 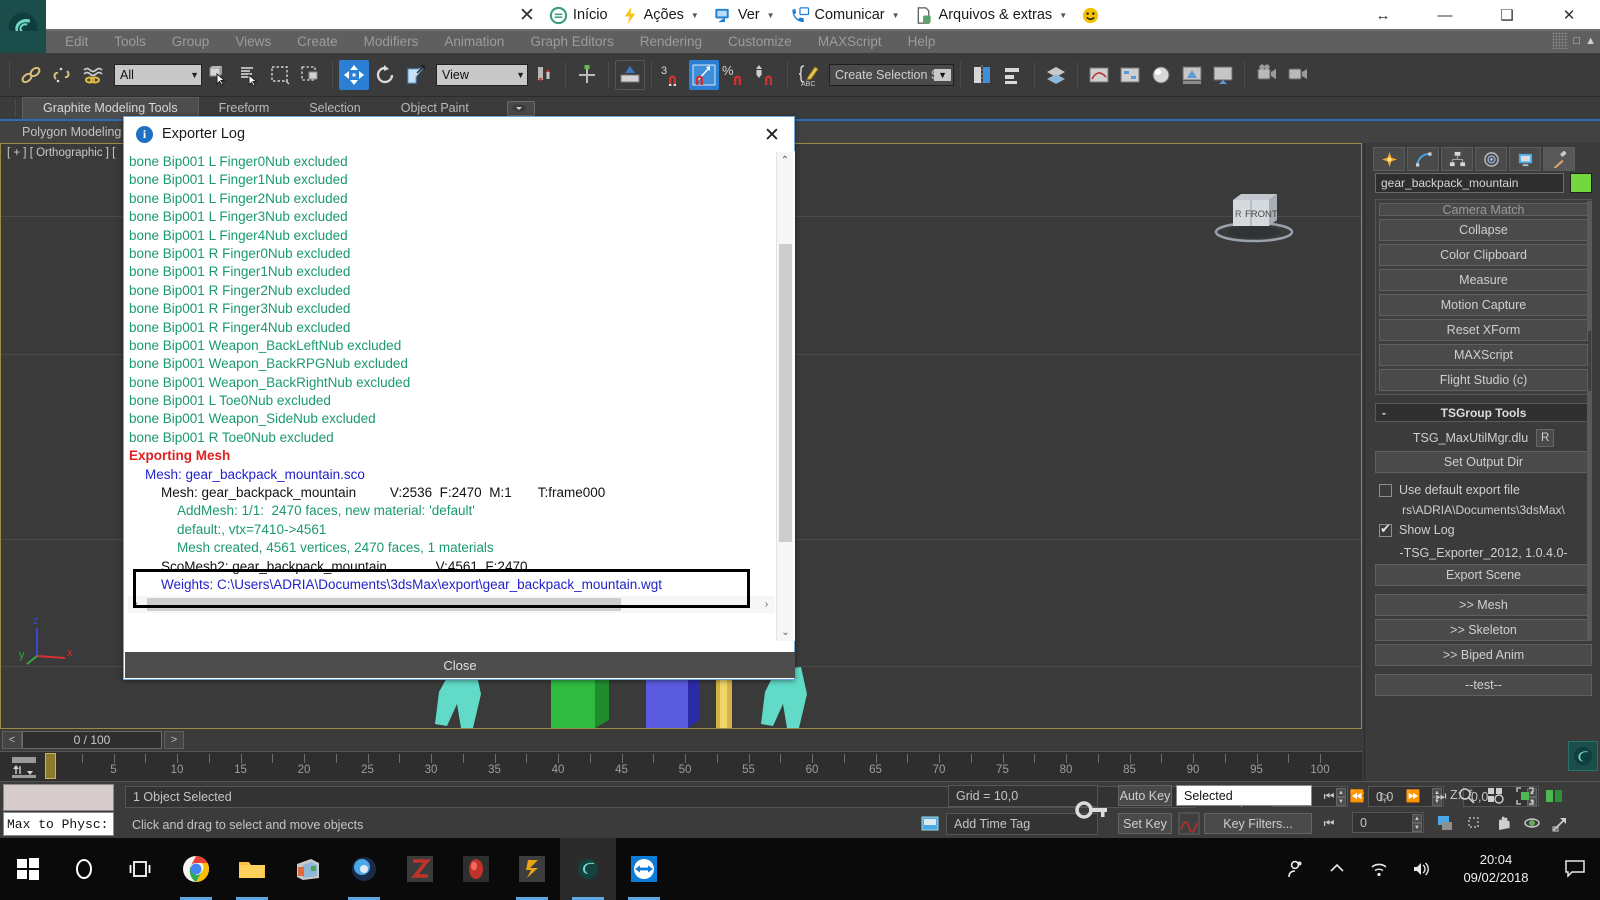 I want to click on angle-snap-toggle-icon: 3, so click(x=673, y=75).